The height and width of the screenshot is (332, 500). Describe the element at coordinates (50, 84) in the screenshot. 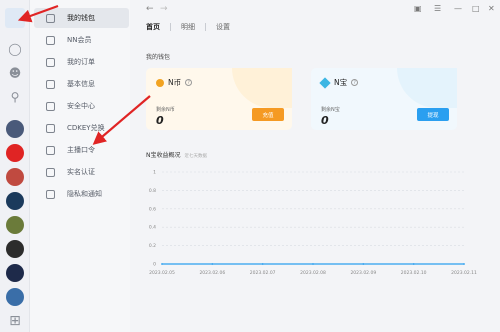

I see `profile-icon` at that location.